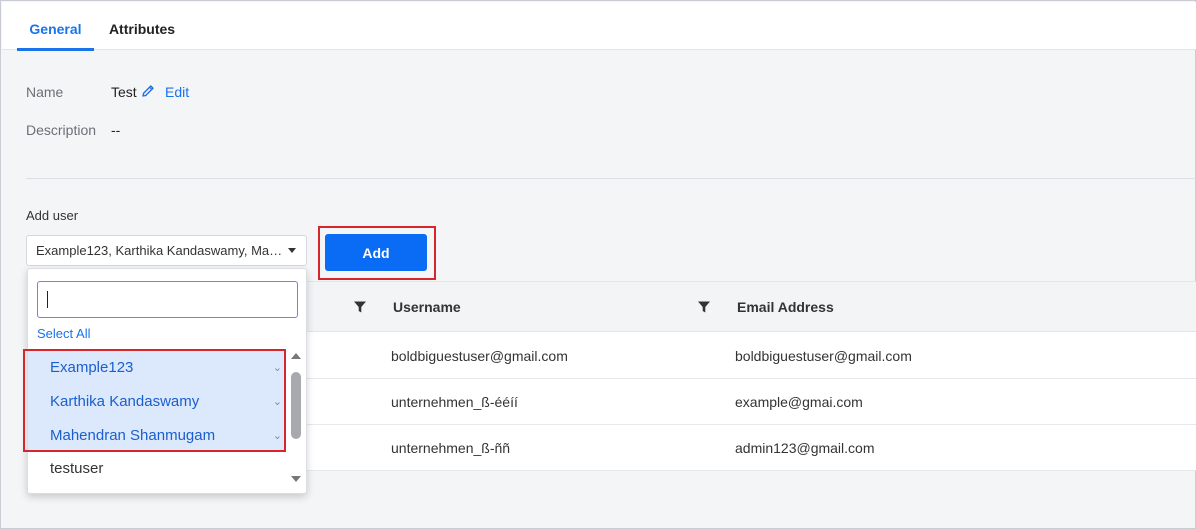 This screenshot has width=1196, height=529. Describe the element at coordinates (376, 252) in the screenshot. I see `add-button: Add` at that location.